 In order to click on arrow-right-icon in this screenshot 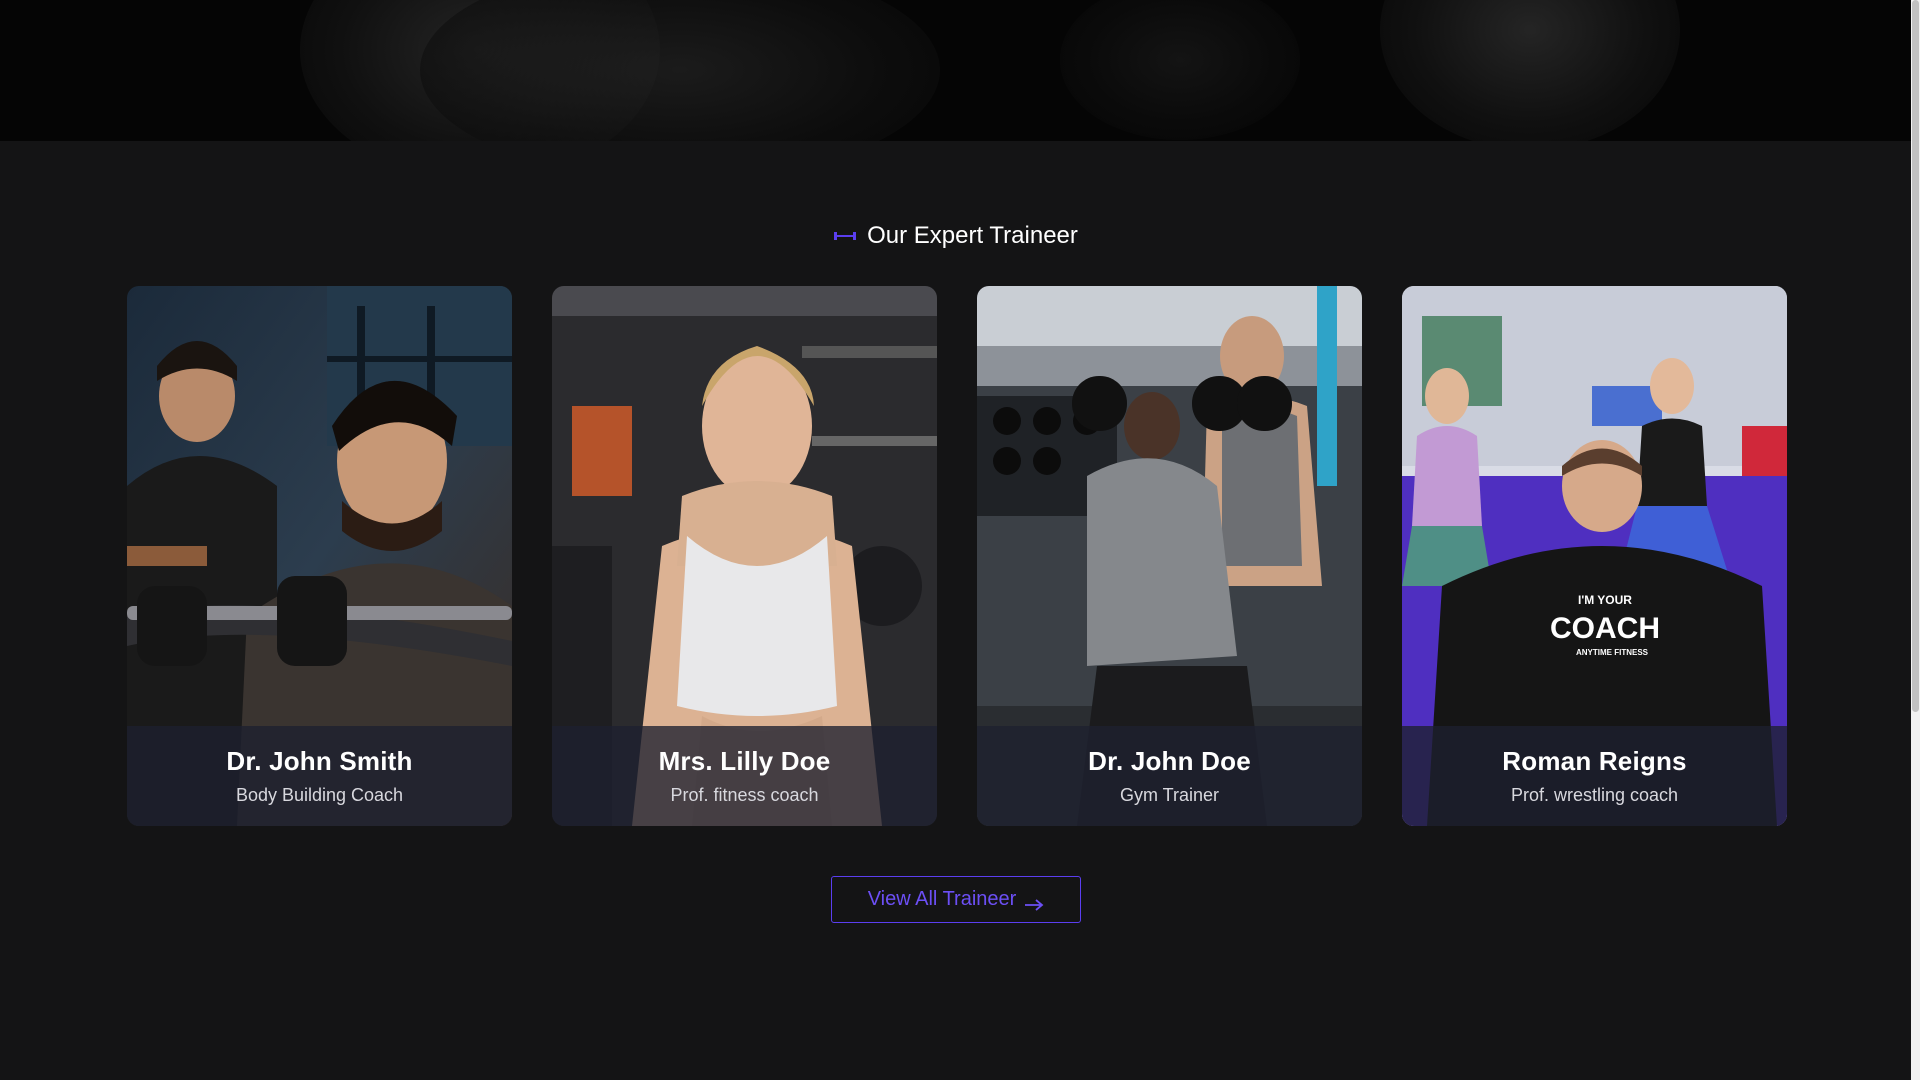, I will do `click(1034, 902)`.